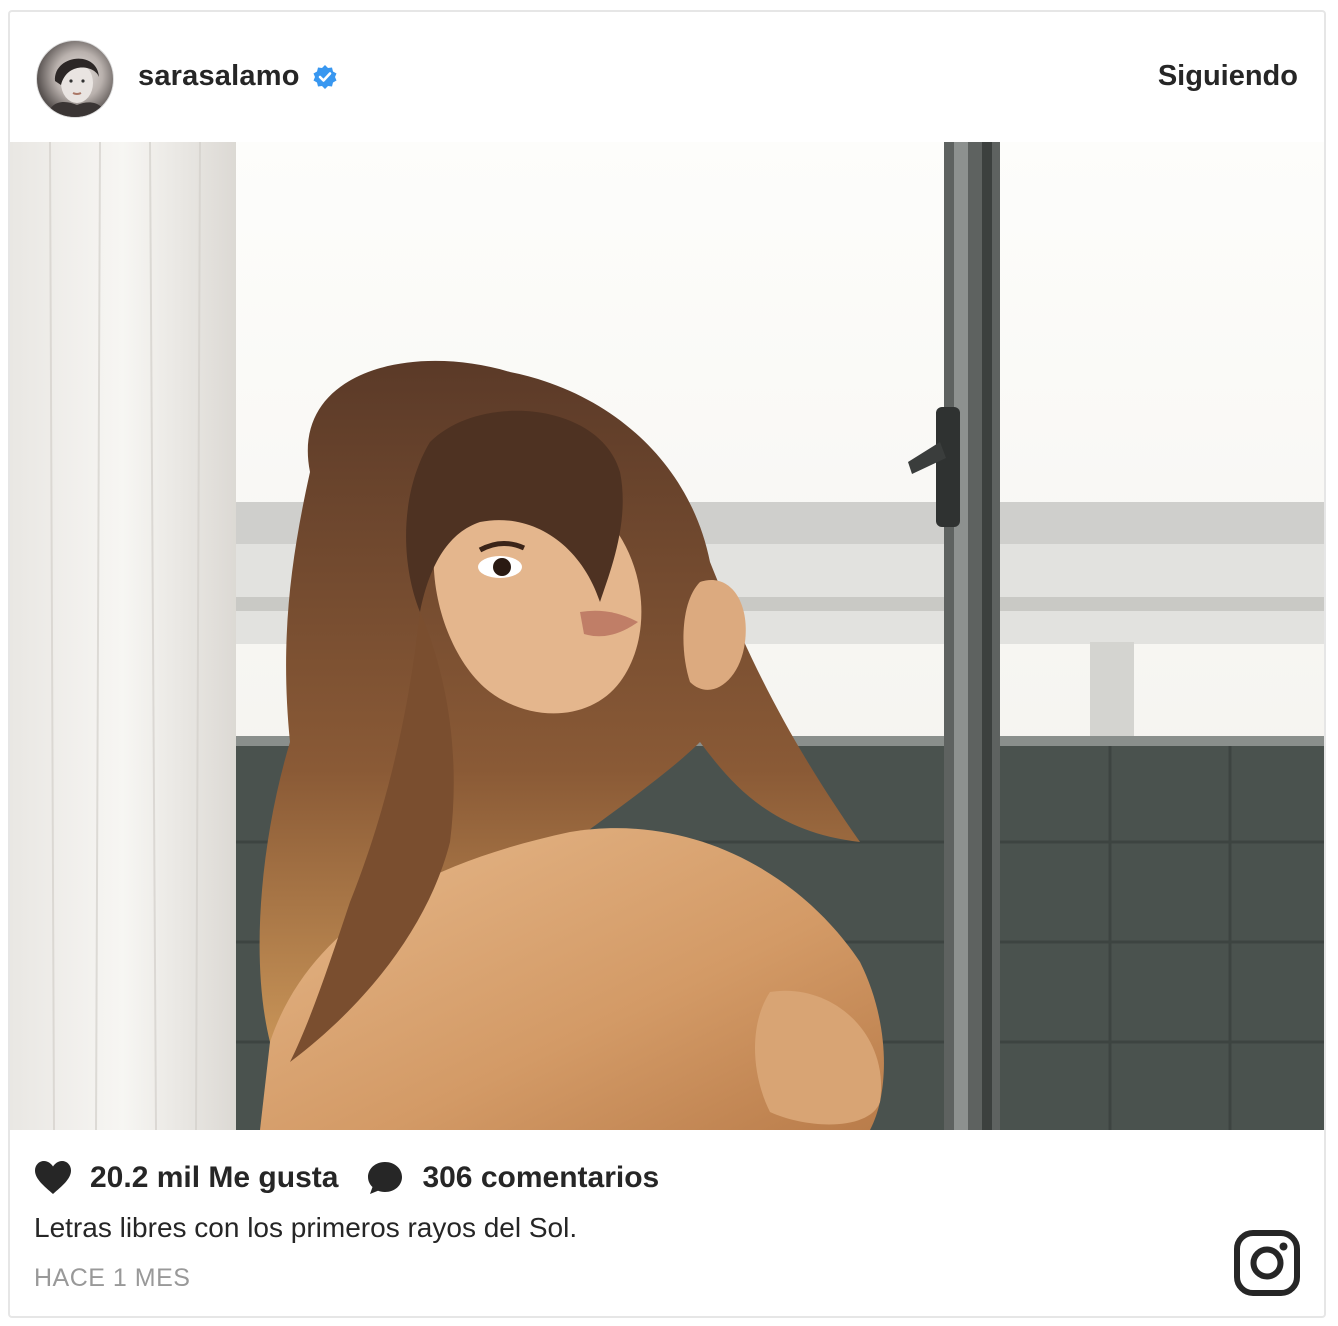  I want to click on username-block: sarasalamo, so click(238, 76).